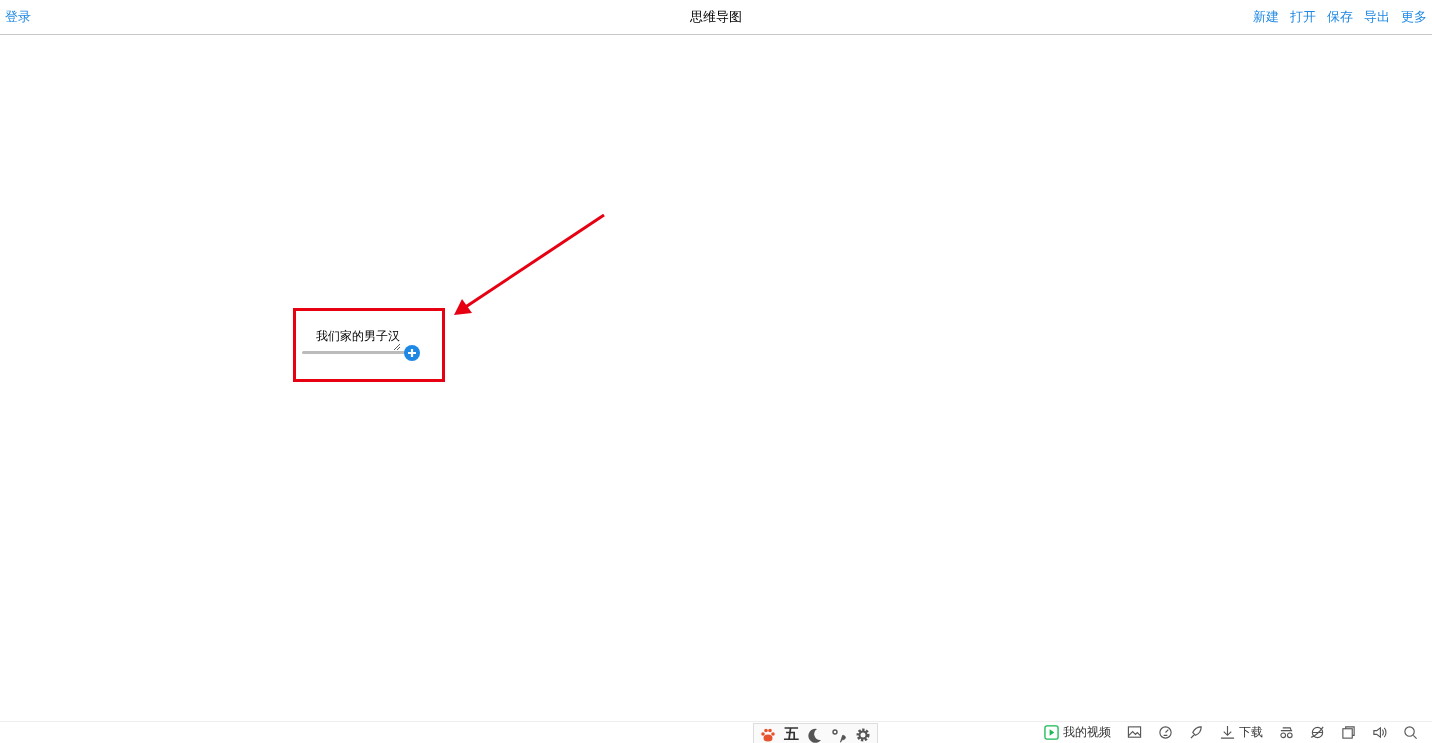  Describe the element at coordinates (1340, 17) in the screenshot. I see `toolbar-link: 保存` at that location.